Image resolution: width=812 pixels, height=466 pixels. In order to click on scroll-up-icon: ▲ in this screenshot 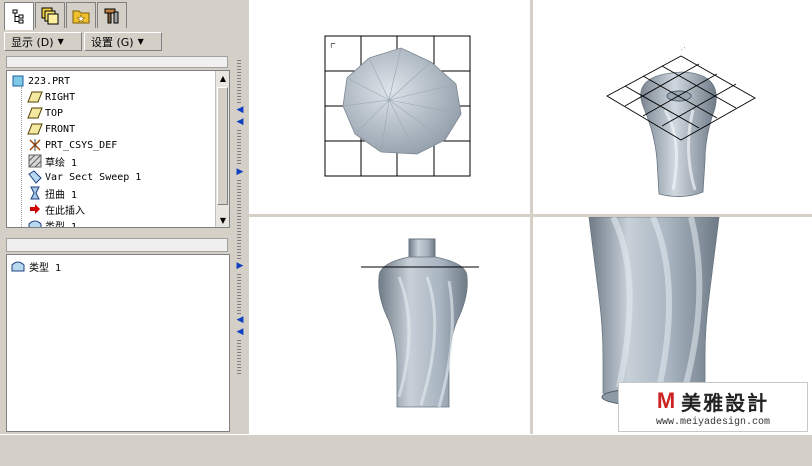, I will do `click(222, 78)`.